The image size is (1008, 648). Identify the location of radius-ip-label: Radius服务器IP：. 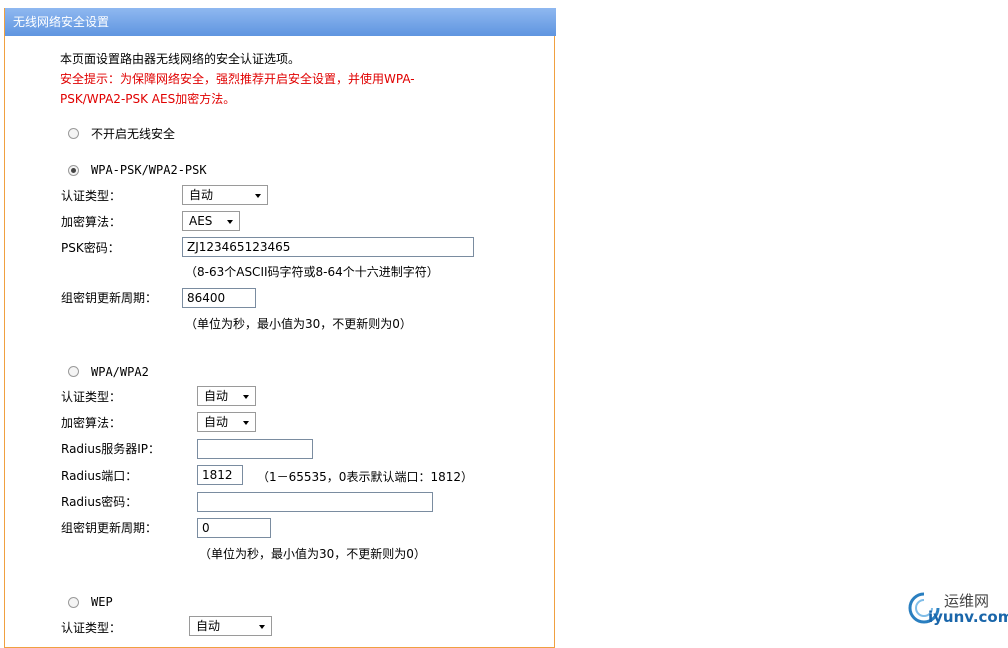
(111, 449).